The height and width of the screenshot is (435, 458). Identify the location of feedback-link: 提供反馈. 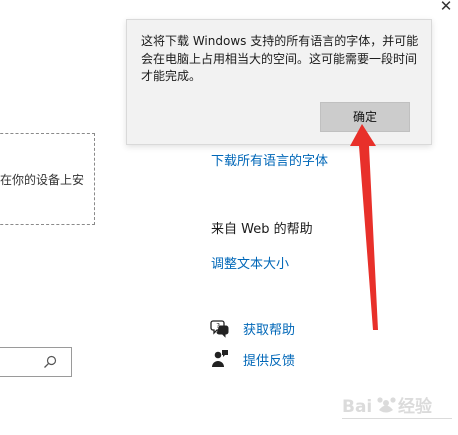
(269, 359).